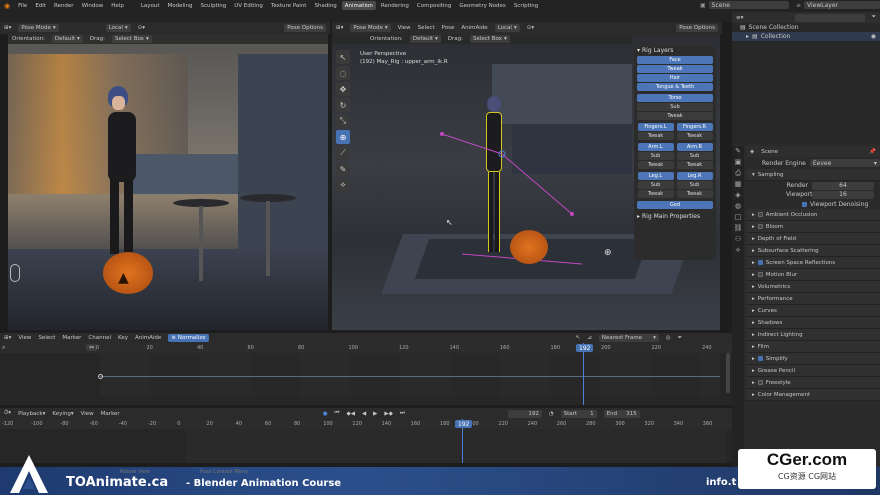 The height and width of the screenshot is (495, 880). What do you see at coordinates (748, 5) in the screenshot?
I see `scene-name: Scene` at bounding box center [748, 5].